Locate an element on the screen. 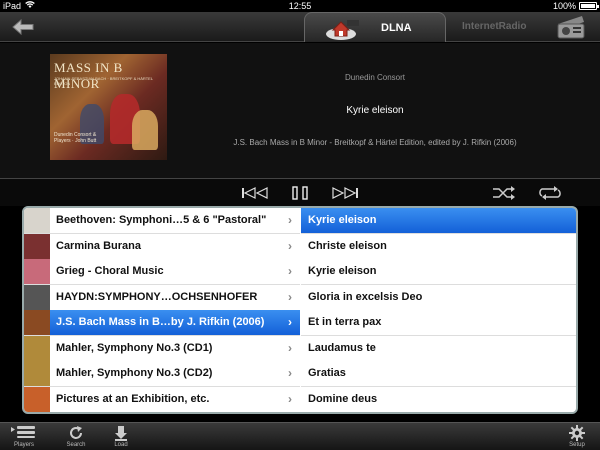  track-label: Gloria in excelsis Deo is located at coordinates (365, 296).